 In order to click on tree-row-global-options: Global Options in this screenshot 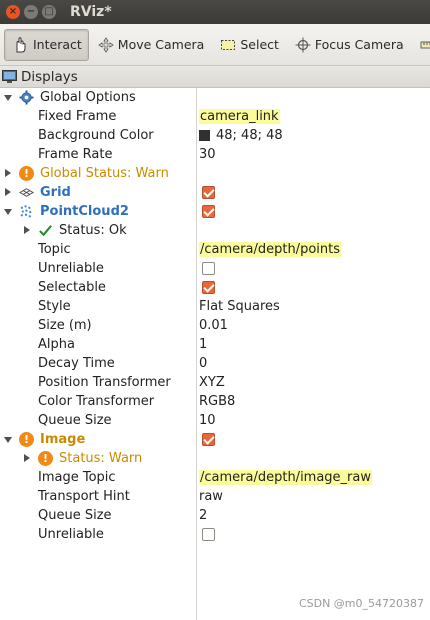, I will do `click(215, 97)`.